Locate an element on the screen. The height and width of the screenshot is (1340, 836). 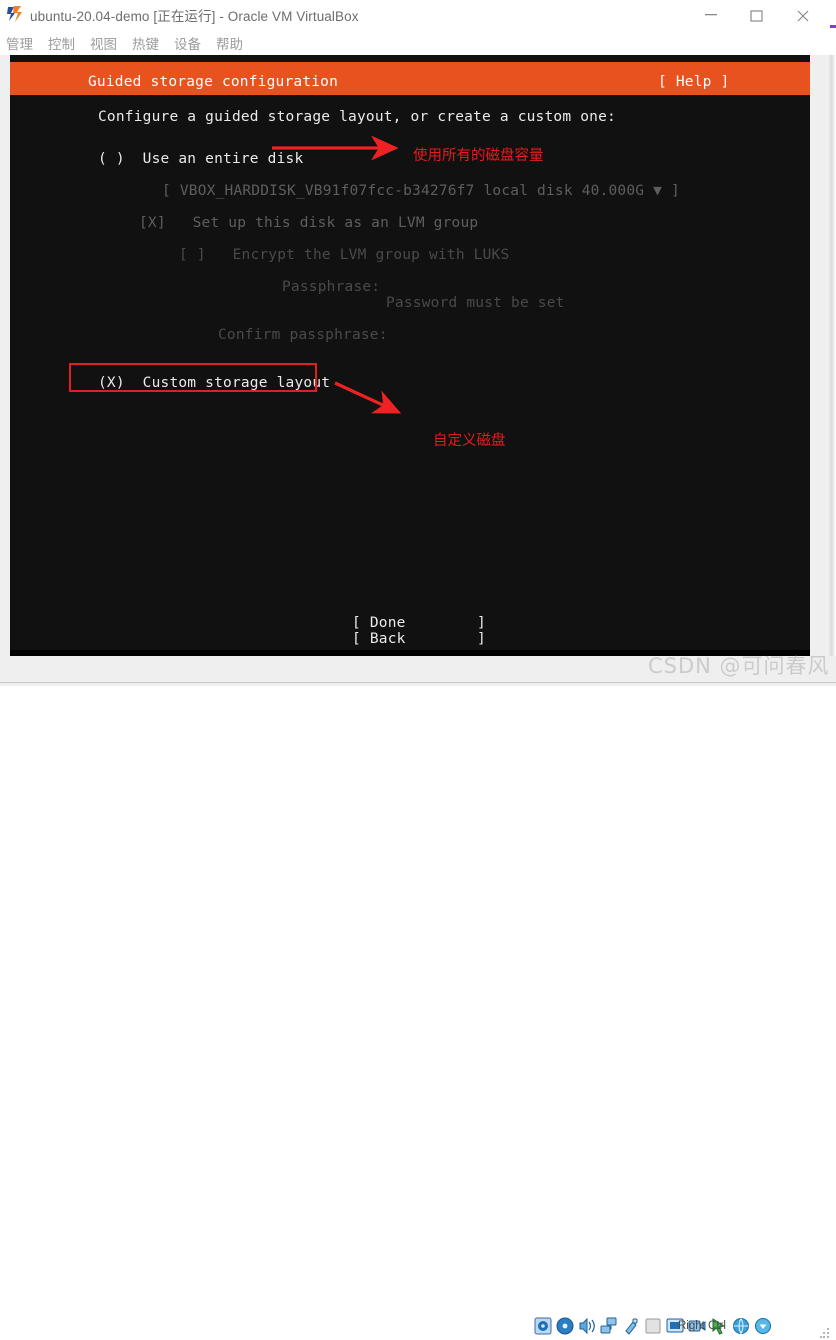
menu-item-view: 视图 is located at coordinates (103, 43).